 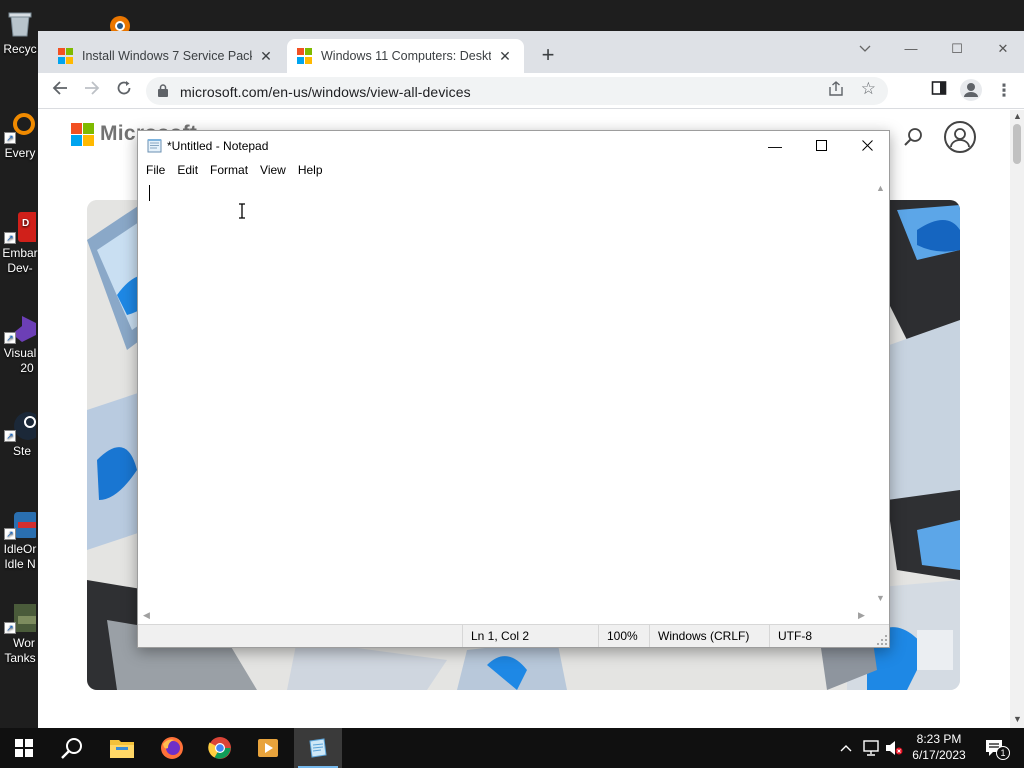 I want to click on scroll-right-arrow-icon: ▶, so click(x=861, y=615).